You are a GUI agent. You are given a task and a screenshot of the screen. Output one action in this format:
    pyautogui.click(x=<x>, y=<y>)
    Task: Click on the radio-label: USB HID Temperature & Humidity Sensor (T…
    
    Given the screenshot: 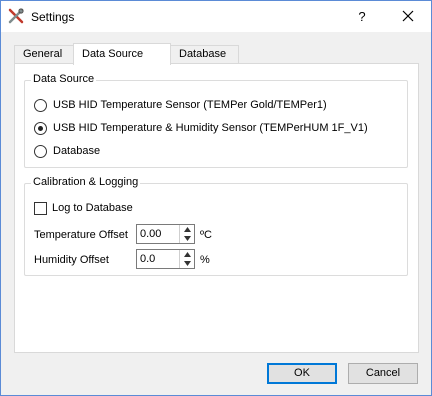 What is the action you would take?
    pyautogui.click(x=210, y=128)
    